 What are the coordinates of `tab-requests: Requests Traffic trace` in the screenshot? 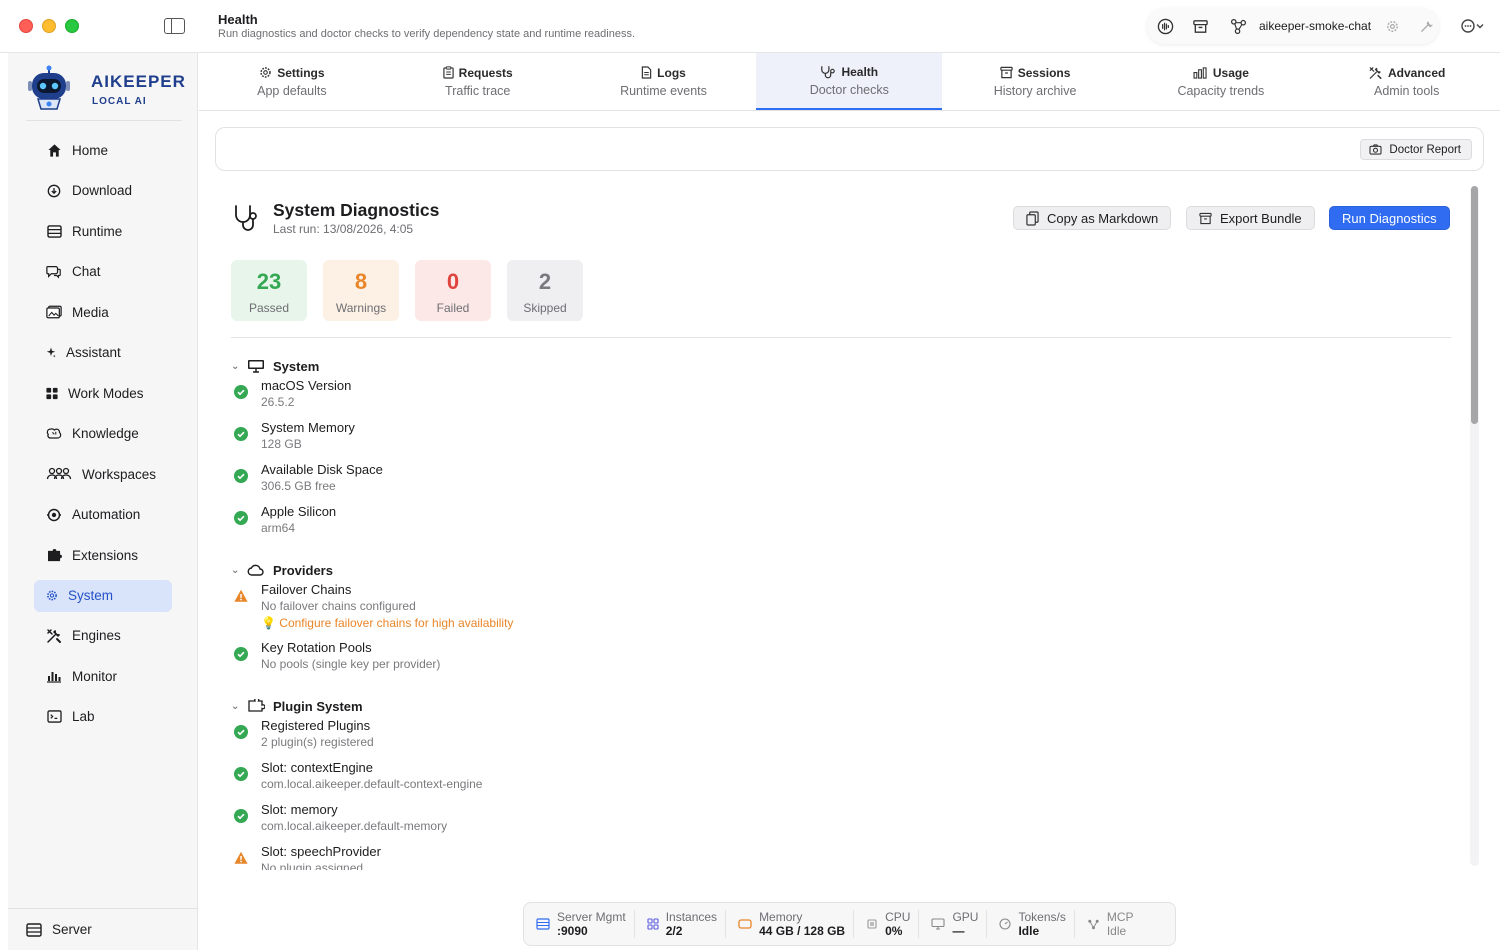 It's located at (478, 81).